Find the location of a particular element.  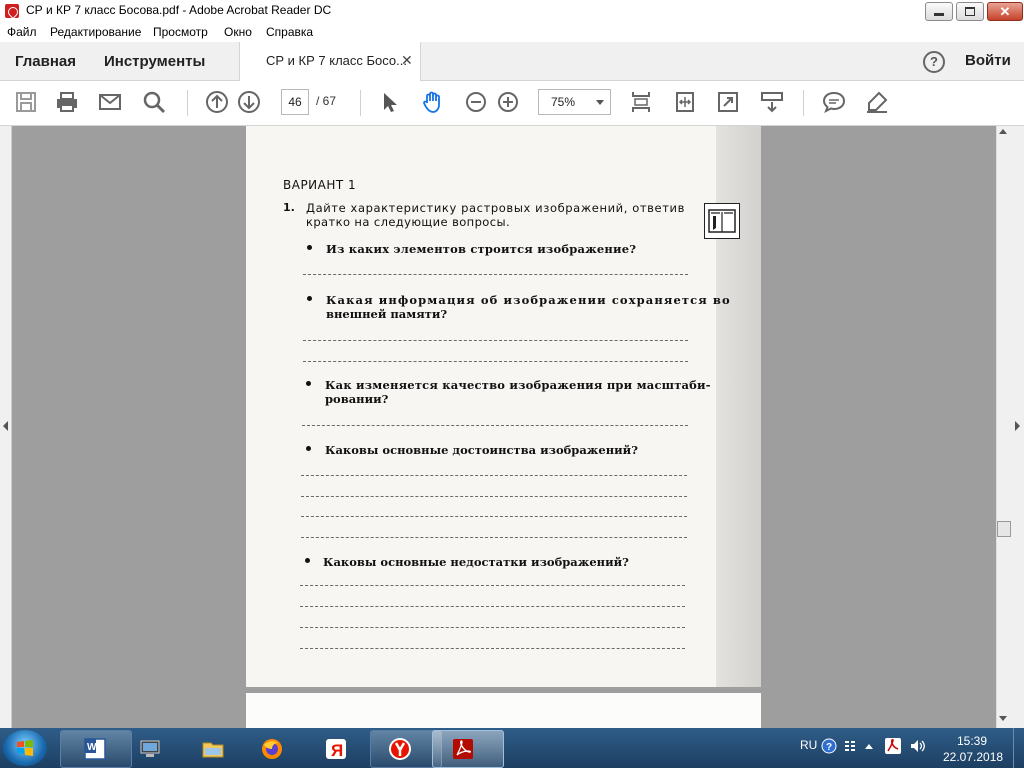

yandex-icon: Я is located at coordinates (336, 749).